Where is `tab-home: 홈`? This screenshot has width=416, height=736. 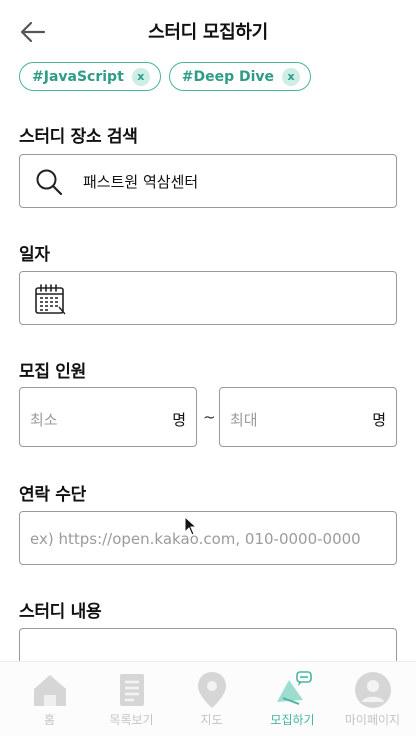 tab-home: 홈 is located at coordinates (49, 699).